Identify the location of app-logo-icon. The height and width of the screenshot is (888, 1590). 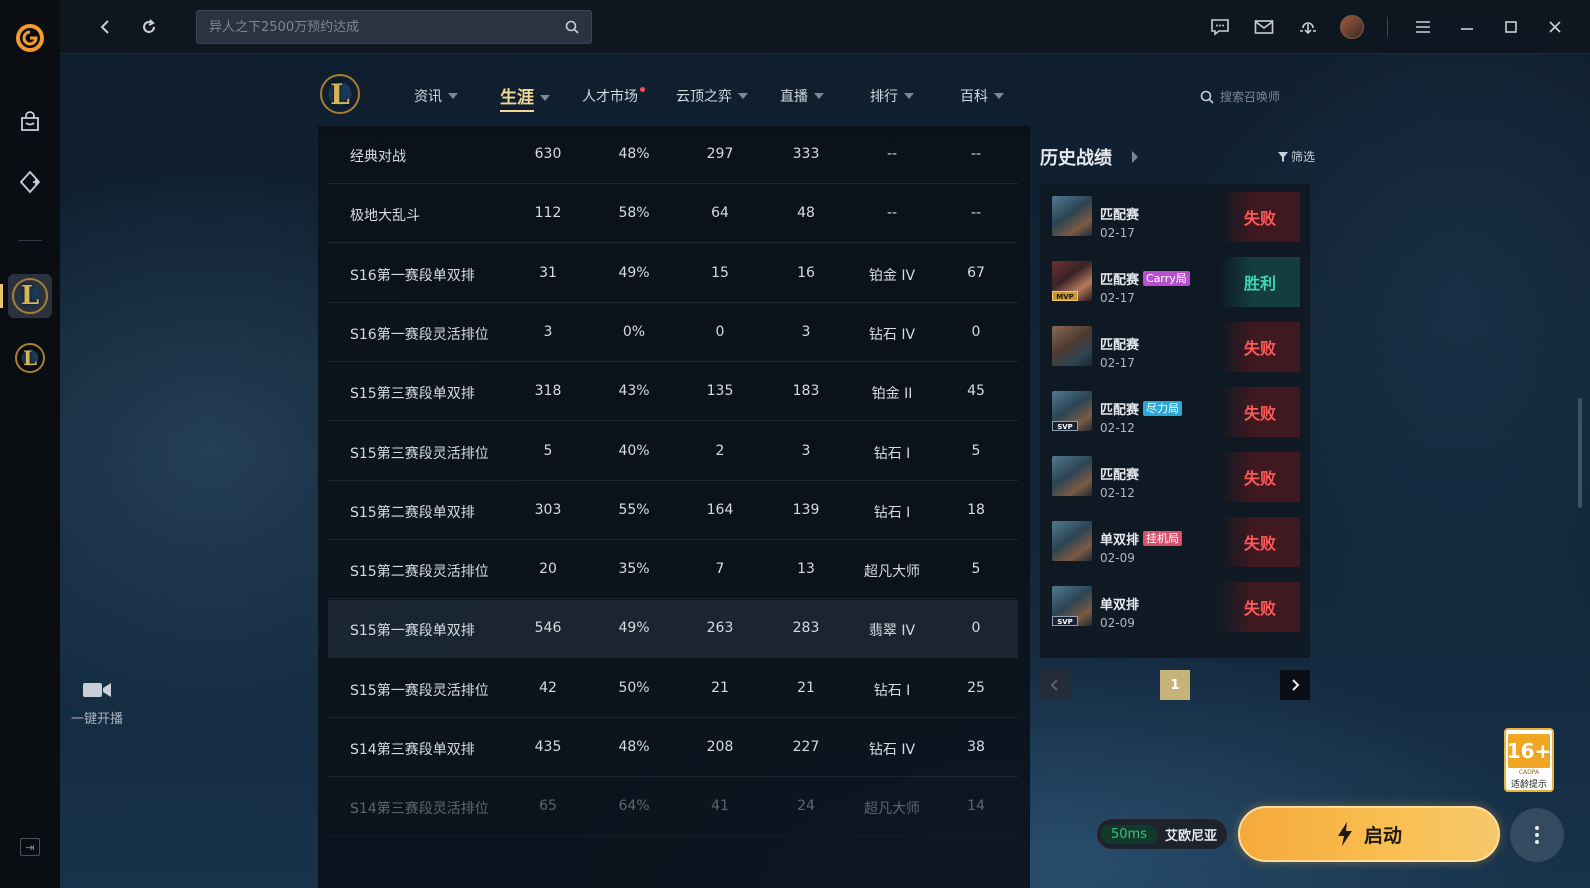
(30, 38).